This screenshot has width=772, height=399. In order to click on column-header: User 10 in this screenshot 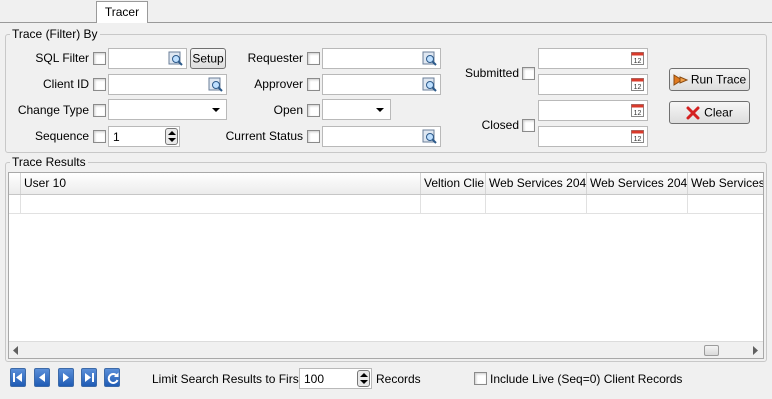, I will do `click(221, 183)`.